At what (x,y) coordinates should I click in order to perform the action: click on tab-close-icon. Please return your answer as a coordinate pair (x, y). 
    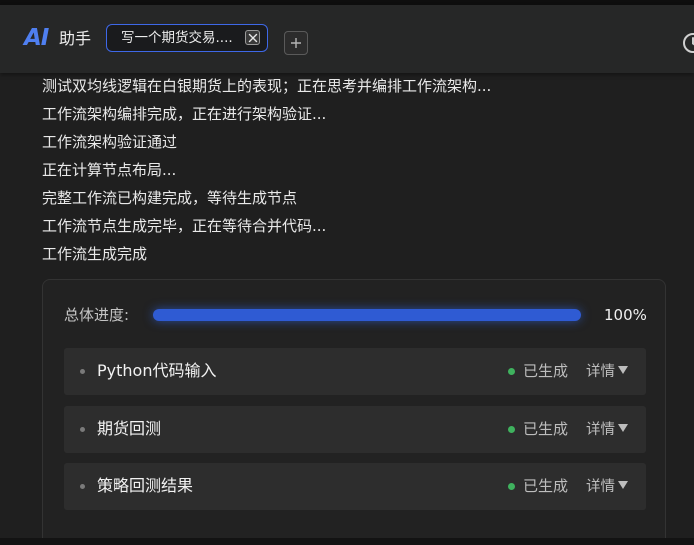
    Looking at the image, I should click on (252, 37).